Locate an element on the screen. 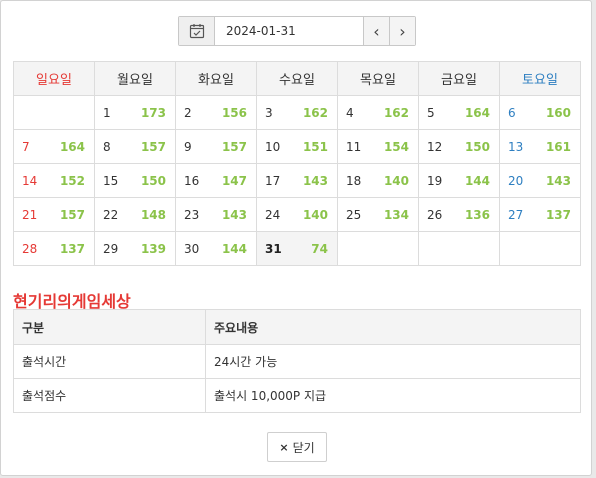 This screenshot has width=596, height=478. calendar-day-cell: 21 157 is located at coordinates (54, 214).